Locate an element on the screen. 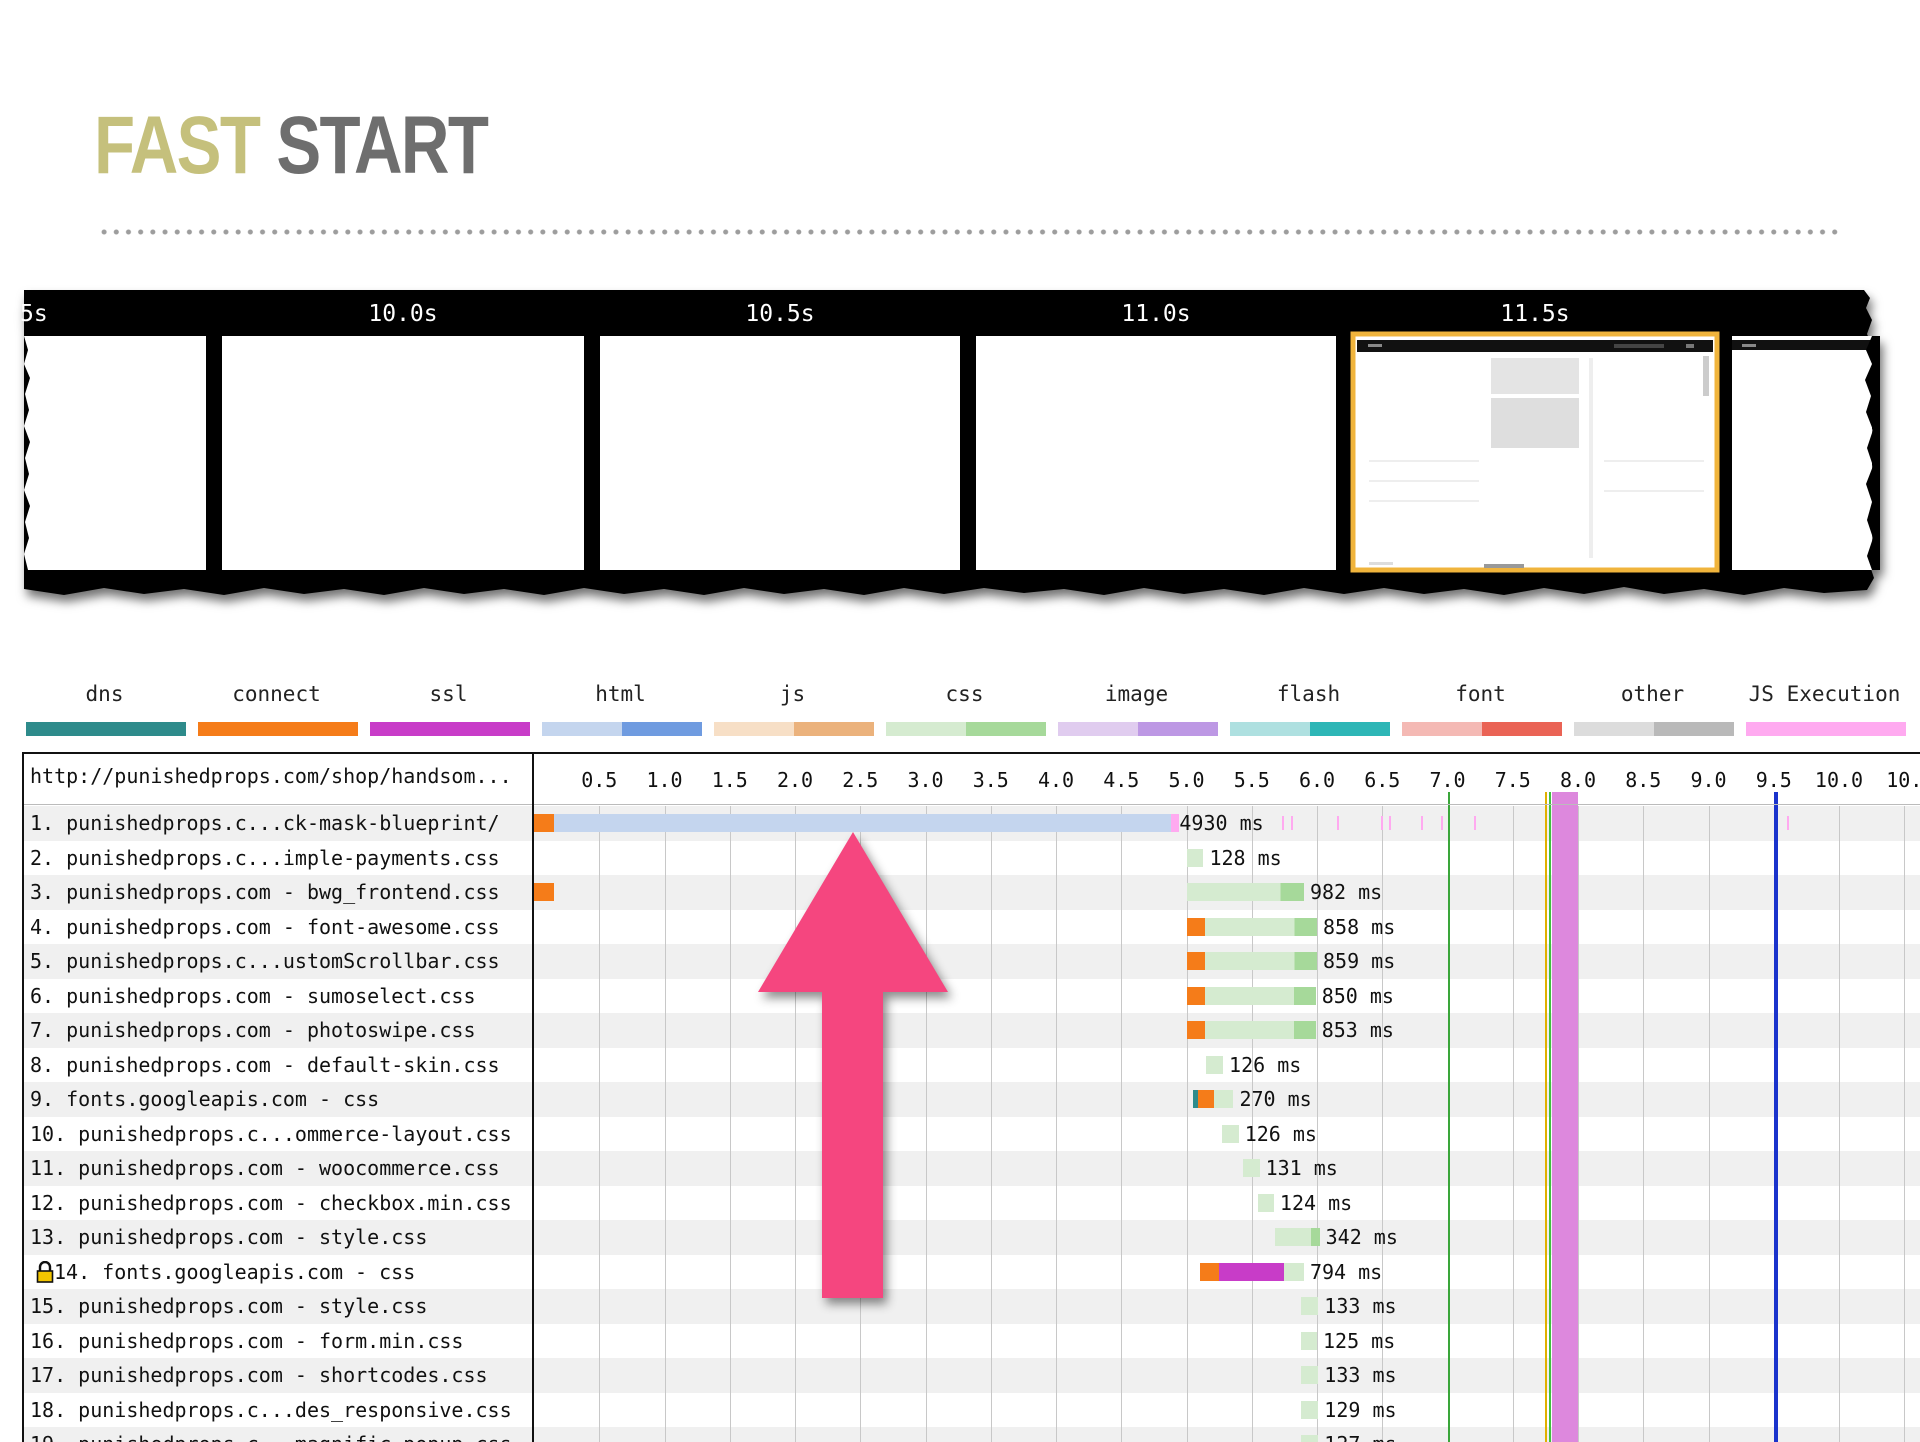 The height and width of the screenshot is (1442, 1920). time-tick-label: 0.5 is located at coordinates (599, 780).